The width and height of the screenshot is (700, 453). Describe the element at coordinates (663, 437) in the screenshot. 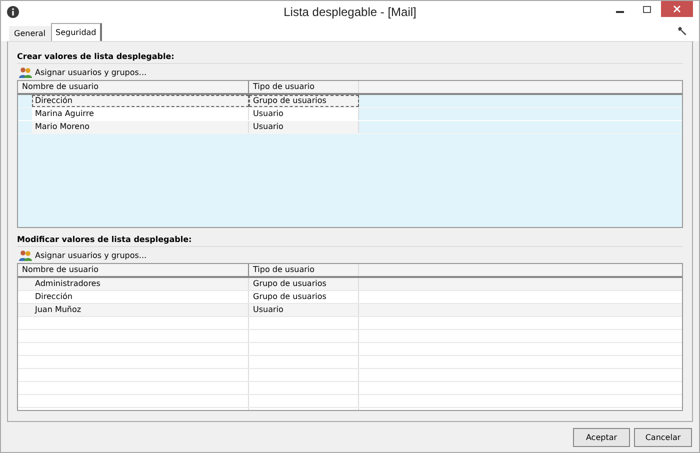

I see `cancel-button: Cancelar` at that location.